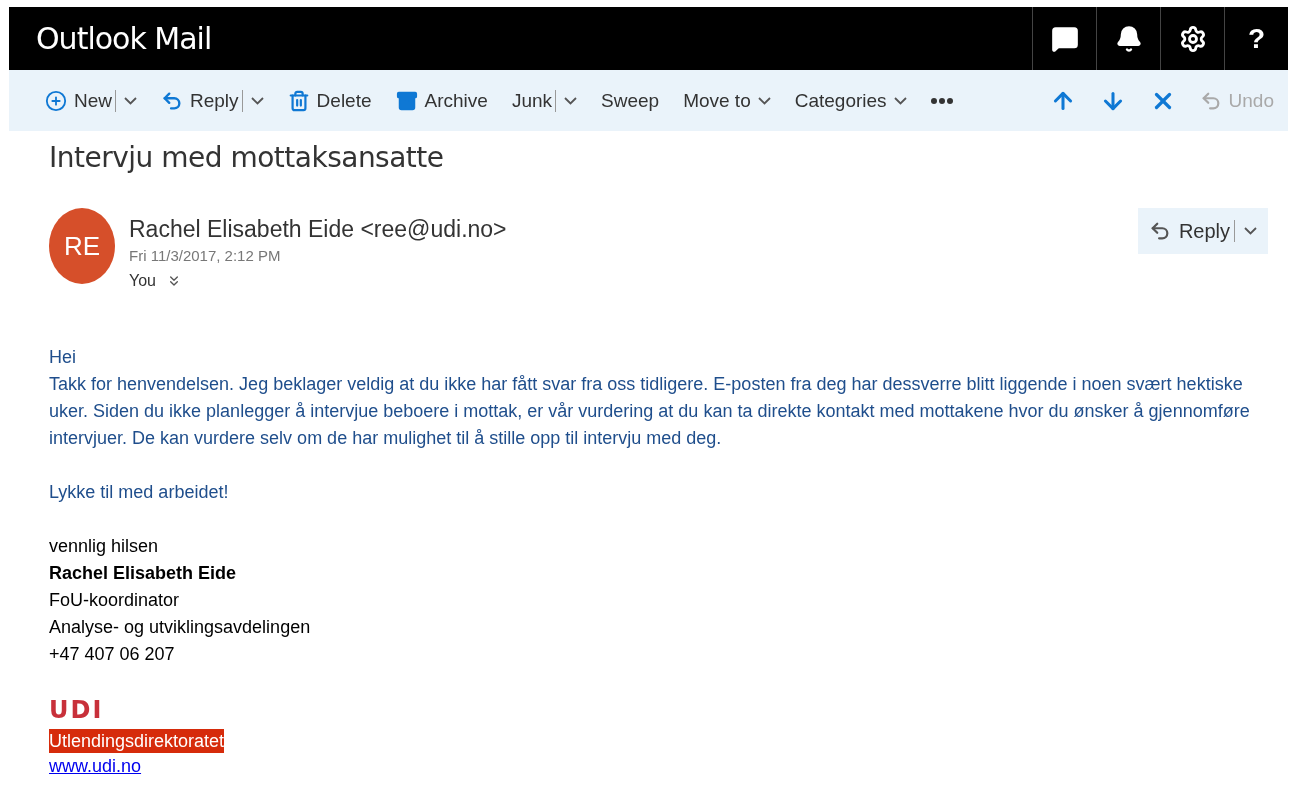 This screenshot has width=1295, height=789. I want to click on sender: Rachel Elisabeth Eide <ree@udi.no>, so click(318, 229).